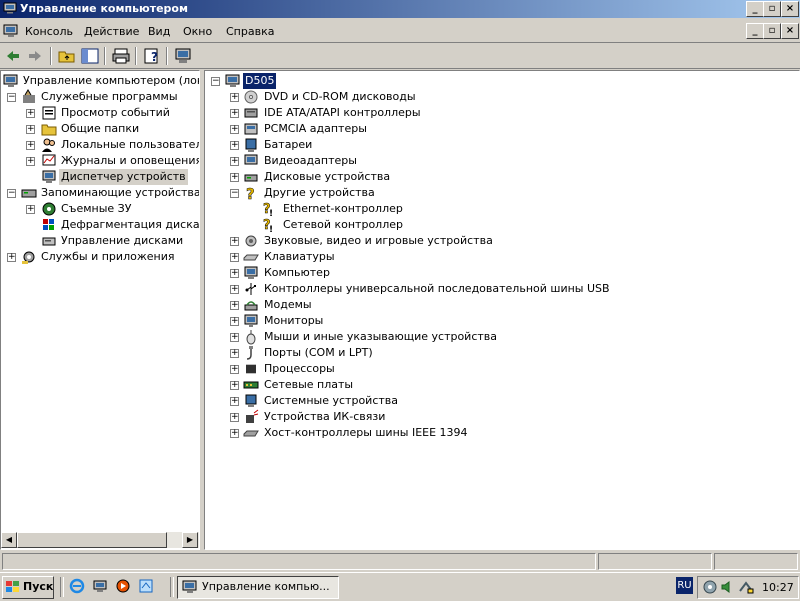 The image size is (800, 601). What do you see at coordinates (100, 97) in the screenshot?
I see `tree-item-system-tools: − Служебные программы` at bounding box center [100, 97].